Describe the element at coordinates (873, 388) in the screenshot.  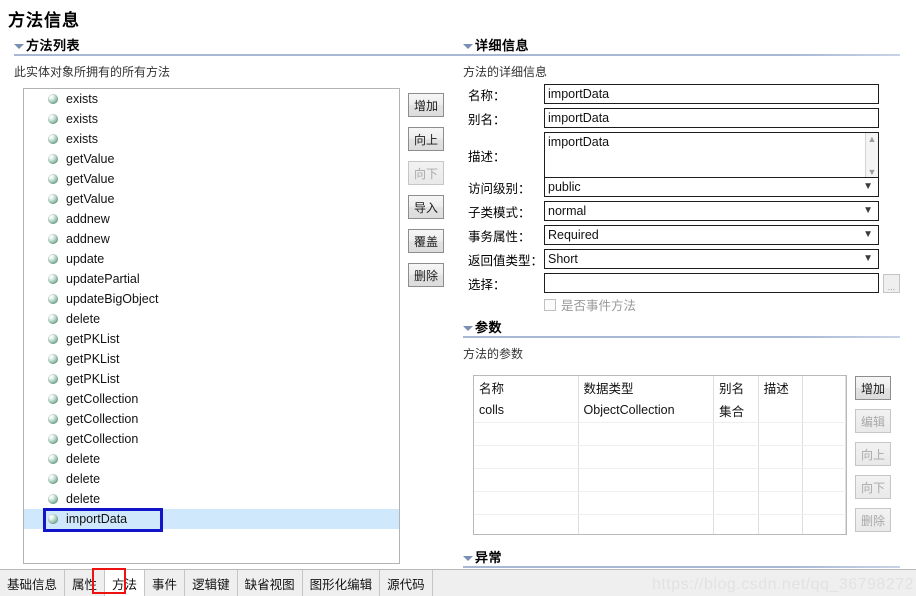
I see `add-param-button: 增加` at that location.